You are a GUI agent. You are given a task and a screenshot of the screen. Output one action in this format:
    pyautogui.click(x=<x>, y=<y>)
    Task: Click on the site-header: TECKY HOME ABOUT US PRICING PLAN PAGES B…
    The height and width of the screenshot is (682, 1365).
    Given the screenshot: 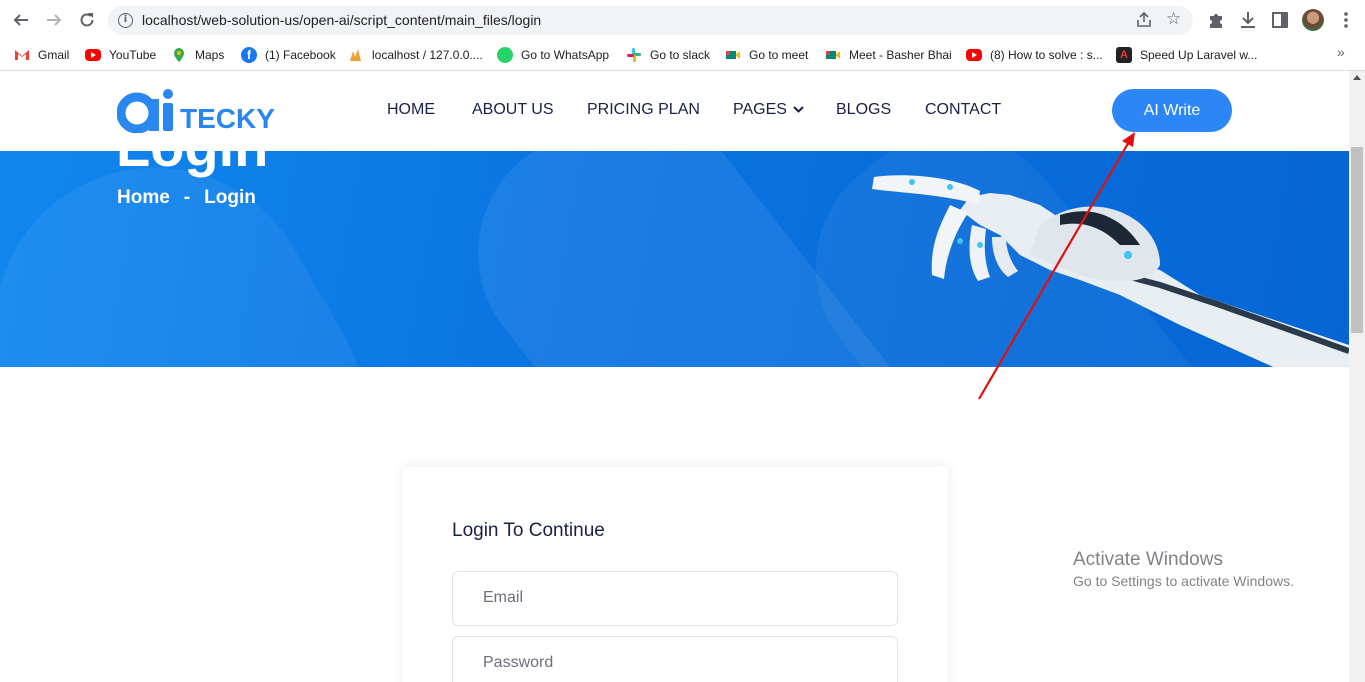 What is the action you would take?
    pyautogui.click(x=674, y=111)
    